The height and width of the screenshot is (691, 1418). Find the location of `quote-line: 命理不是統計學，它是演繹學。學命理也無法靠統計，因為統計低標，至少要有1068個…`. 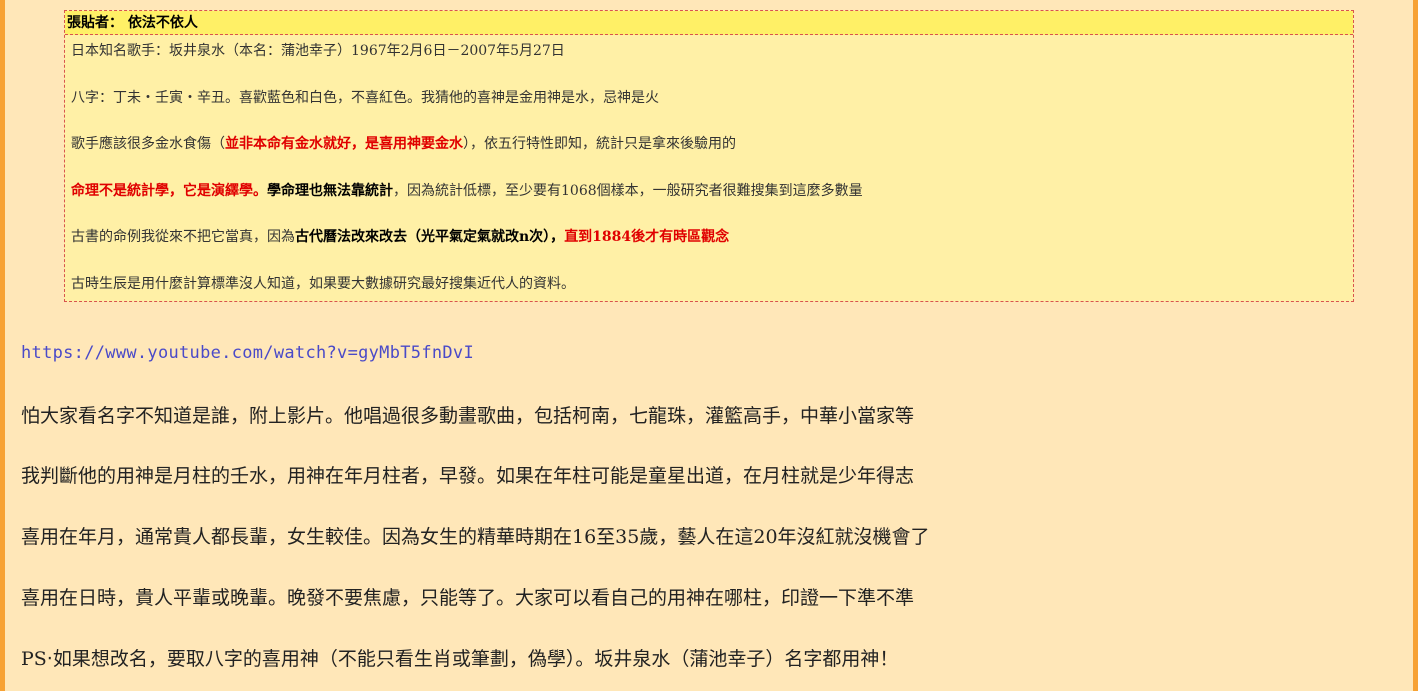

quote-line: 命理不是統計學，它是演繹學。學命理也無法靠統計，因為統計低標，至少要有1068個… is located at coordinates (712, 204).